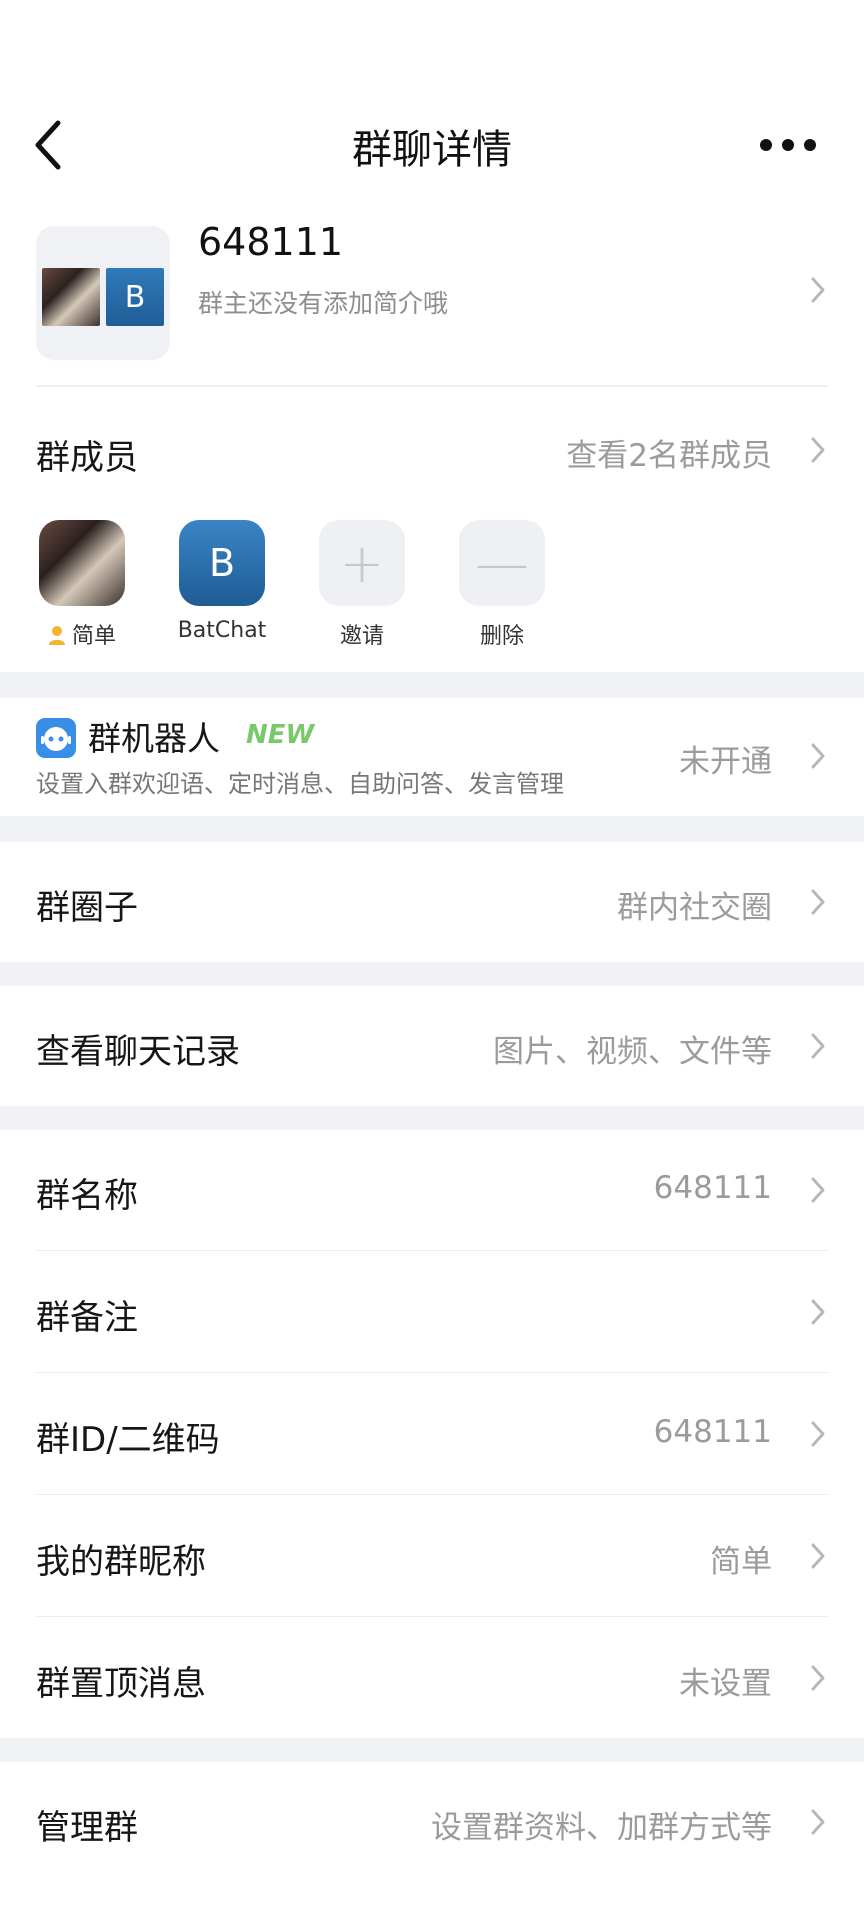  Describe the element at coordinates (280, 735) in the screenshot. I see `new-badge: NEW` at that location.